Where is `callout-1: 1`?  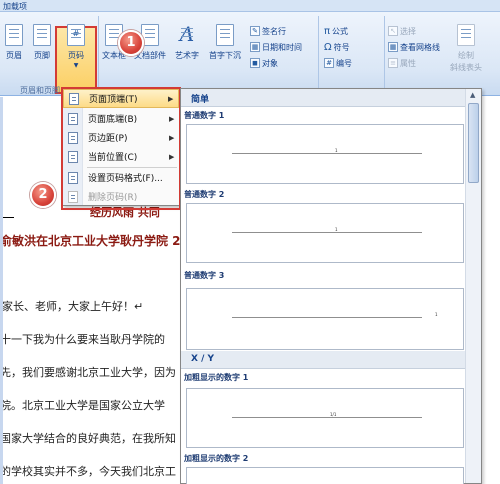 callout-1: 1 is located at coordinates (131, 43).